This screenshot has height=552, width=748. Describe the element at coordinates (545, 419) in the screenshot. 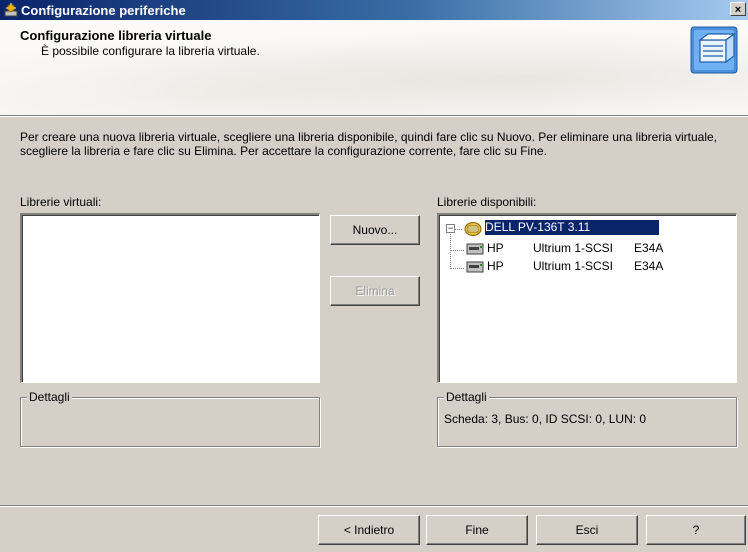

I see `available-details-text: Scheda: 3, Bus: 0, ID SCSI: 0, LUN: 0` at that location.